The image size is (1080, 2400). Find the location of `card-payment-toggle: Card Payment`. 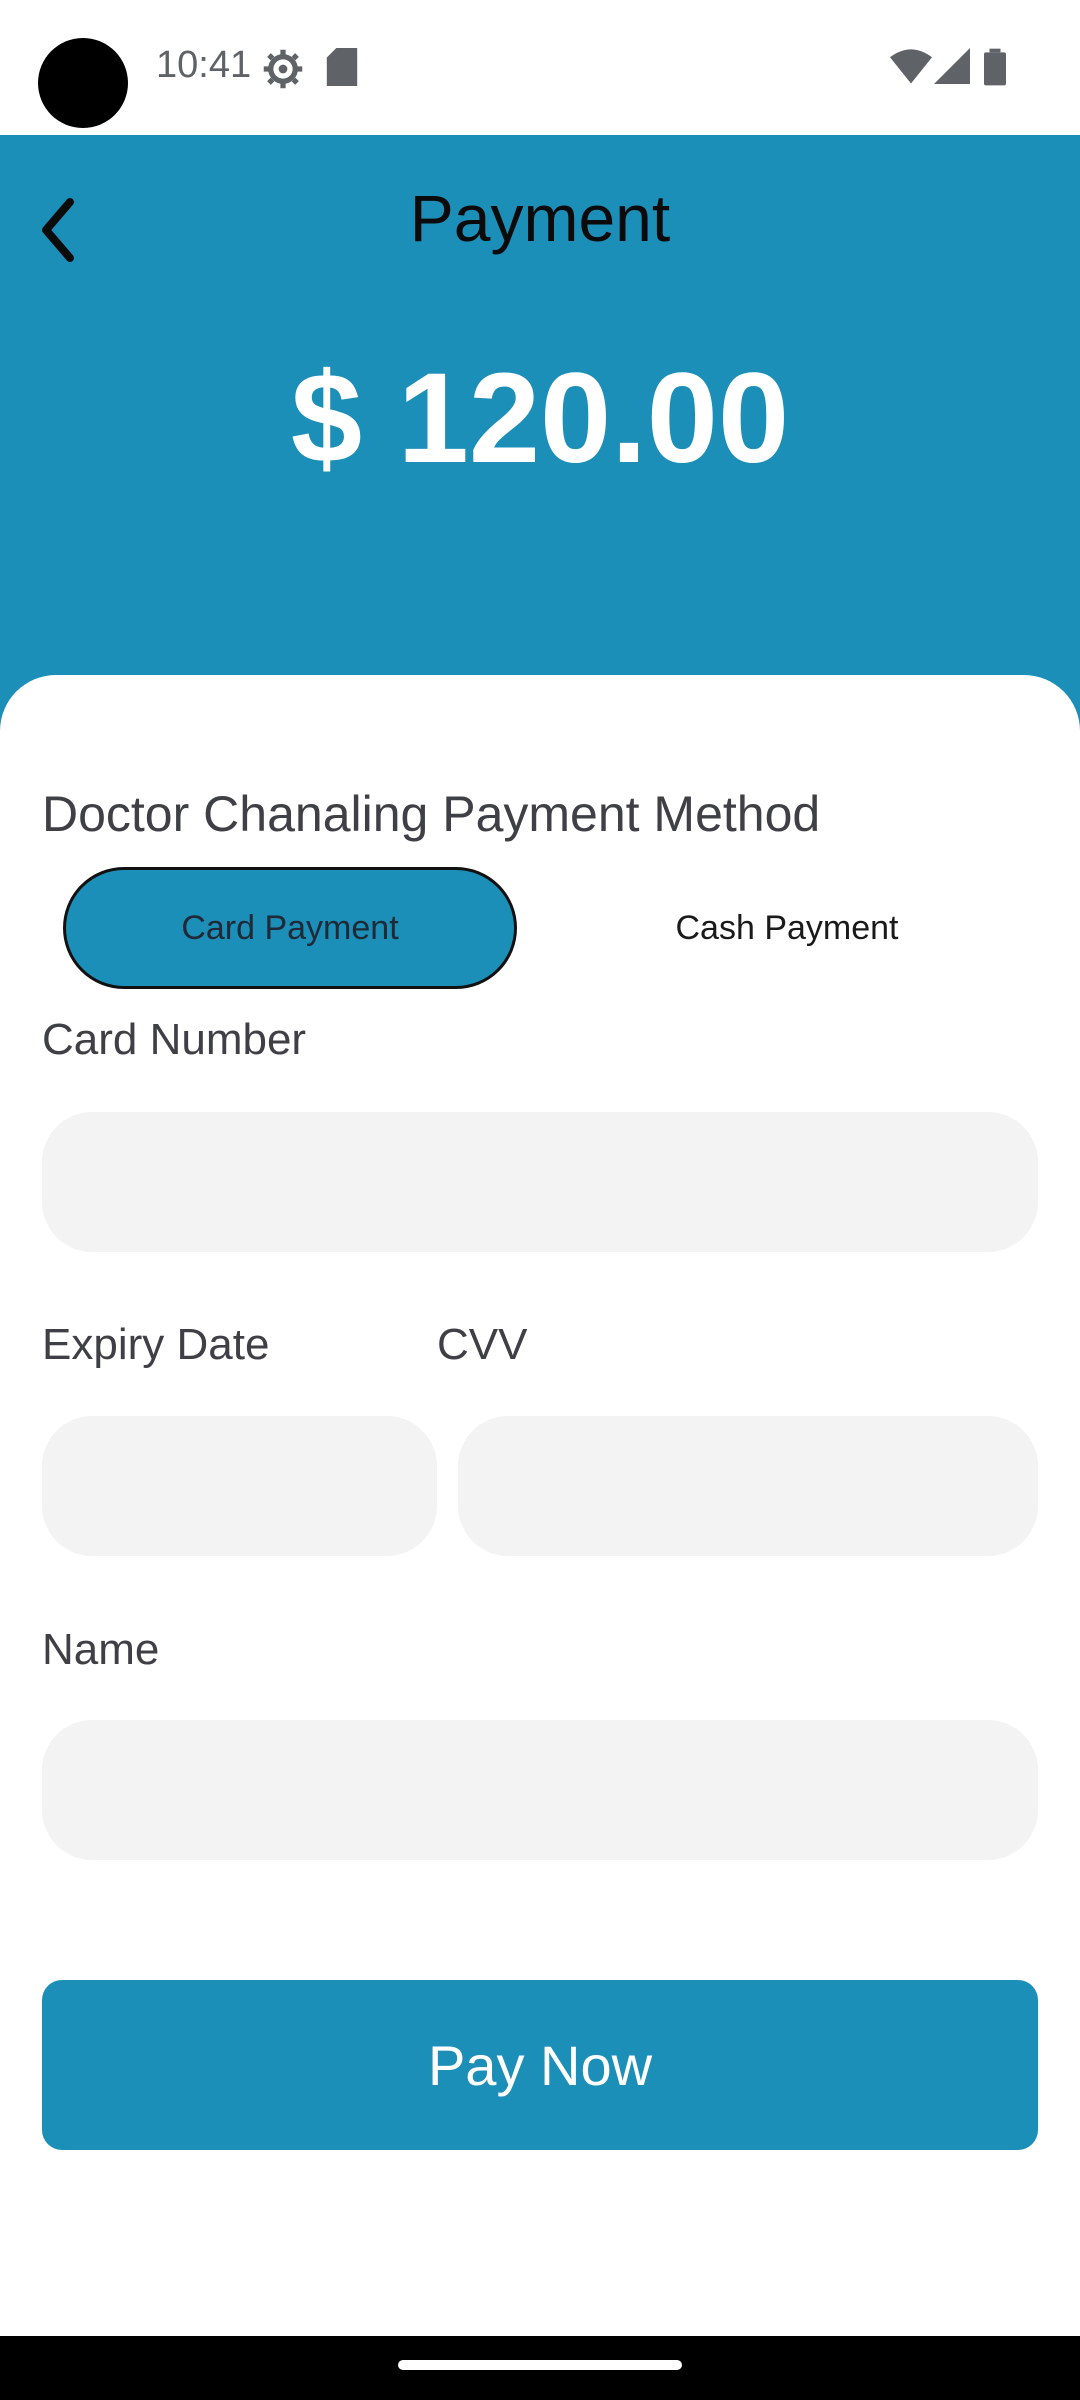

card-payment-toggle: Card Payment is located at coordinates (290, 928).